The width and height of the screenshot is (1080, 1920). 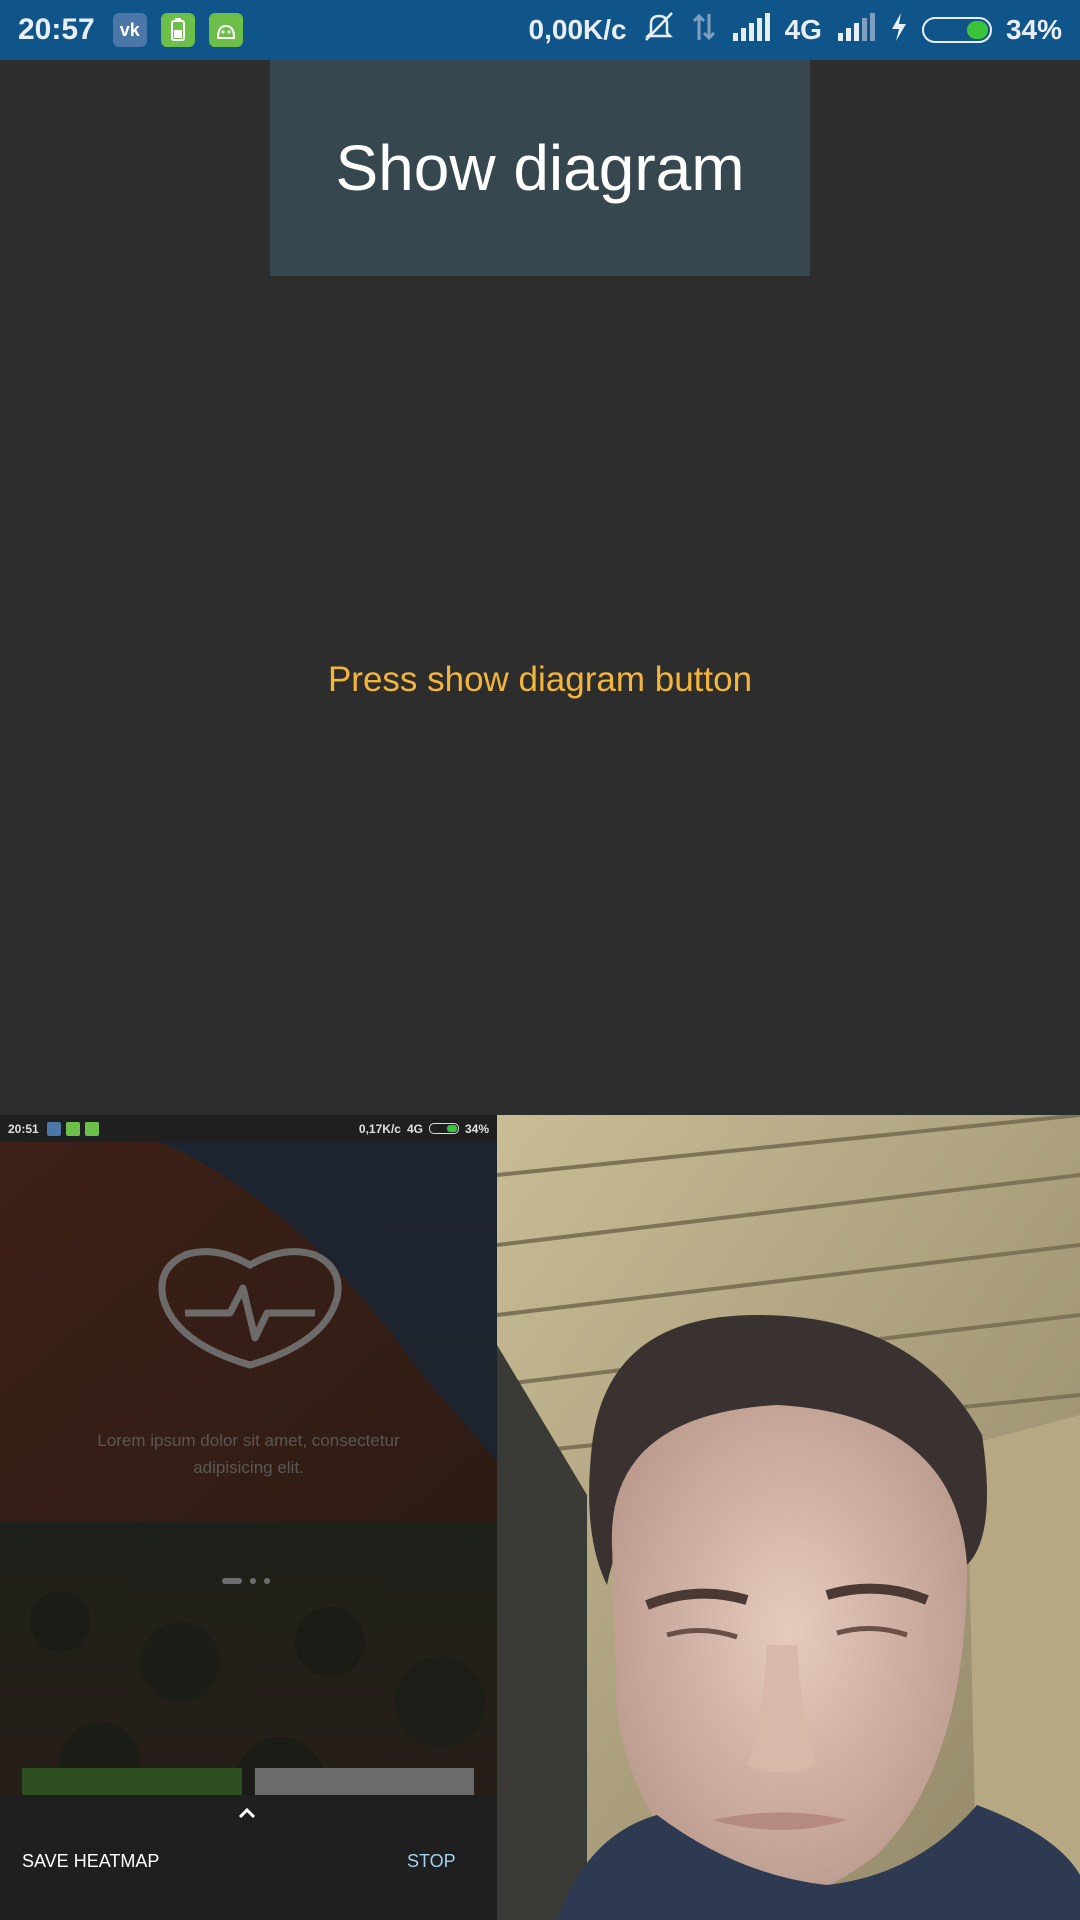 I want to click on network-type: 4G, so click(x=803, y=29).